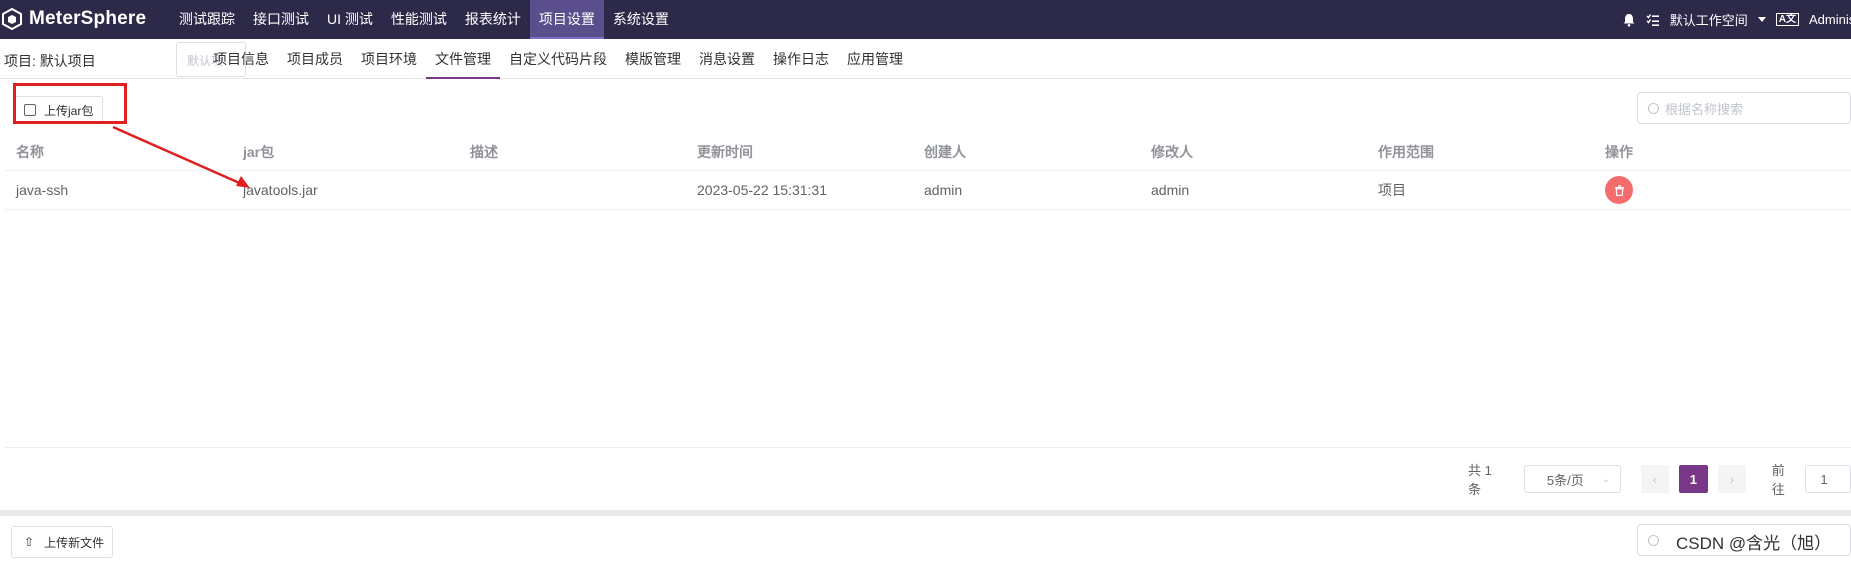  I want to click on metersphere-logo-icon, so click(12, 19).